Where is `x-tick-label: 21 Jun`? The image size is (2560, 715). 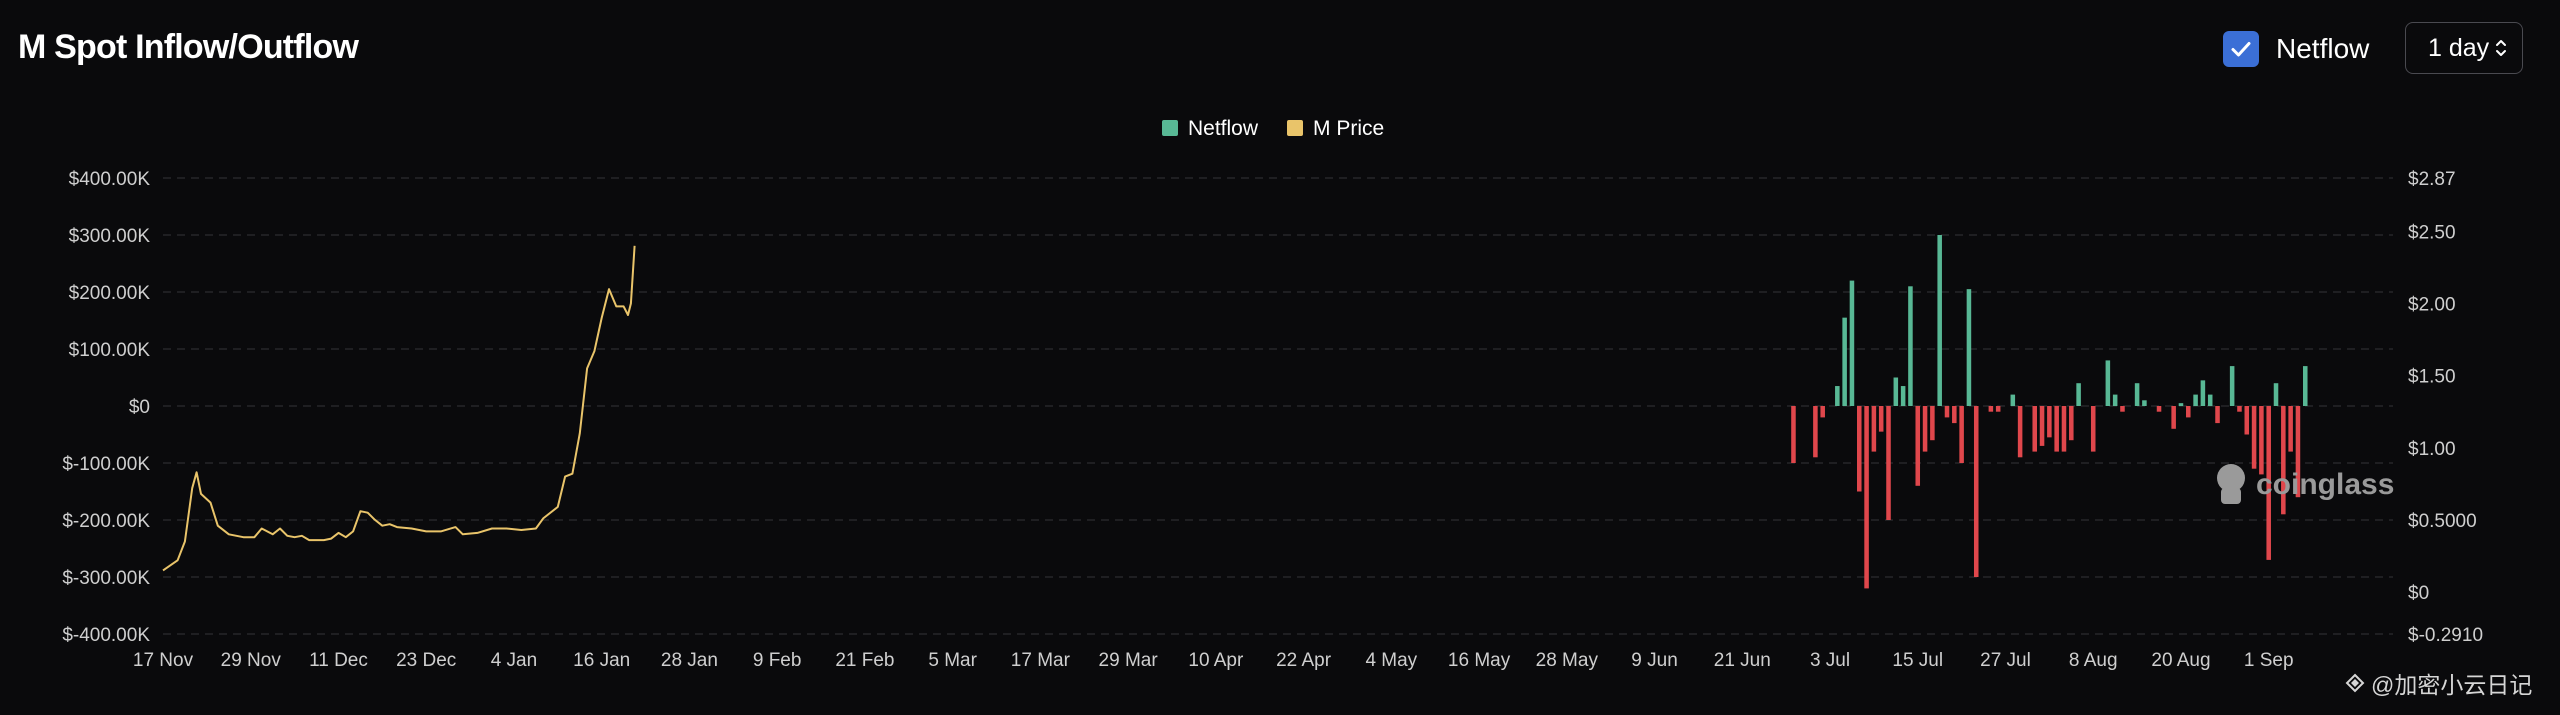 x-tick-label: 21 Jun is located at coordinates (1742, 660).